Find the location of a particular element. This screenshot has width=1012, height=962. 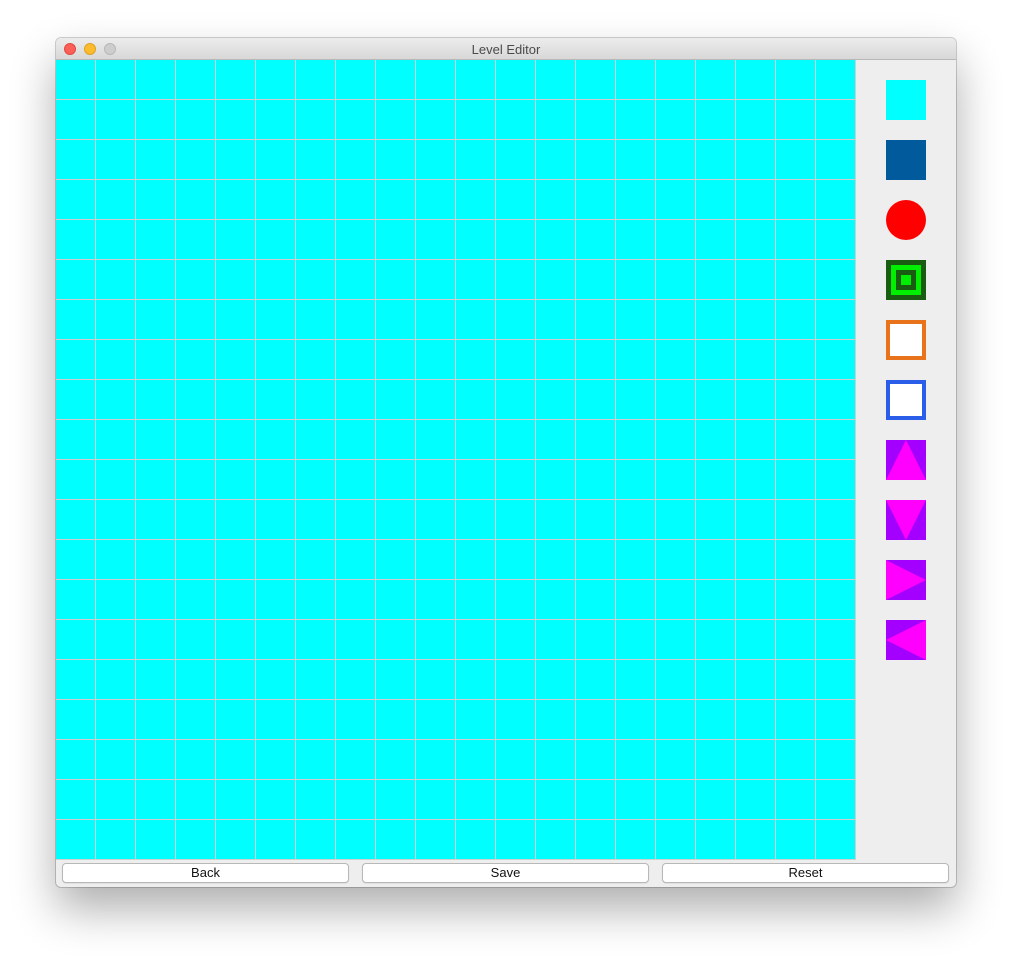

title-bar: Level Editor is located at coordinates (506, 49).